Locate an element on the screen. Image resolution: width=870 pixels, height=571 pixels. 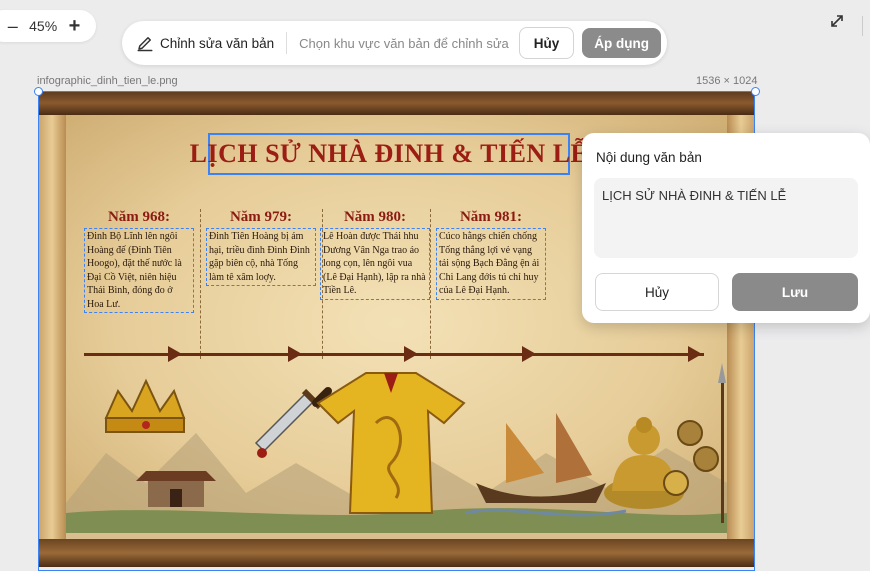
timeline-year: Năm 981: is located at coordinates (491, 217).